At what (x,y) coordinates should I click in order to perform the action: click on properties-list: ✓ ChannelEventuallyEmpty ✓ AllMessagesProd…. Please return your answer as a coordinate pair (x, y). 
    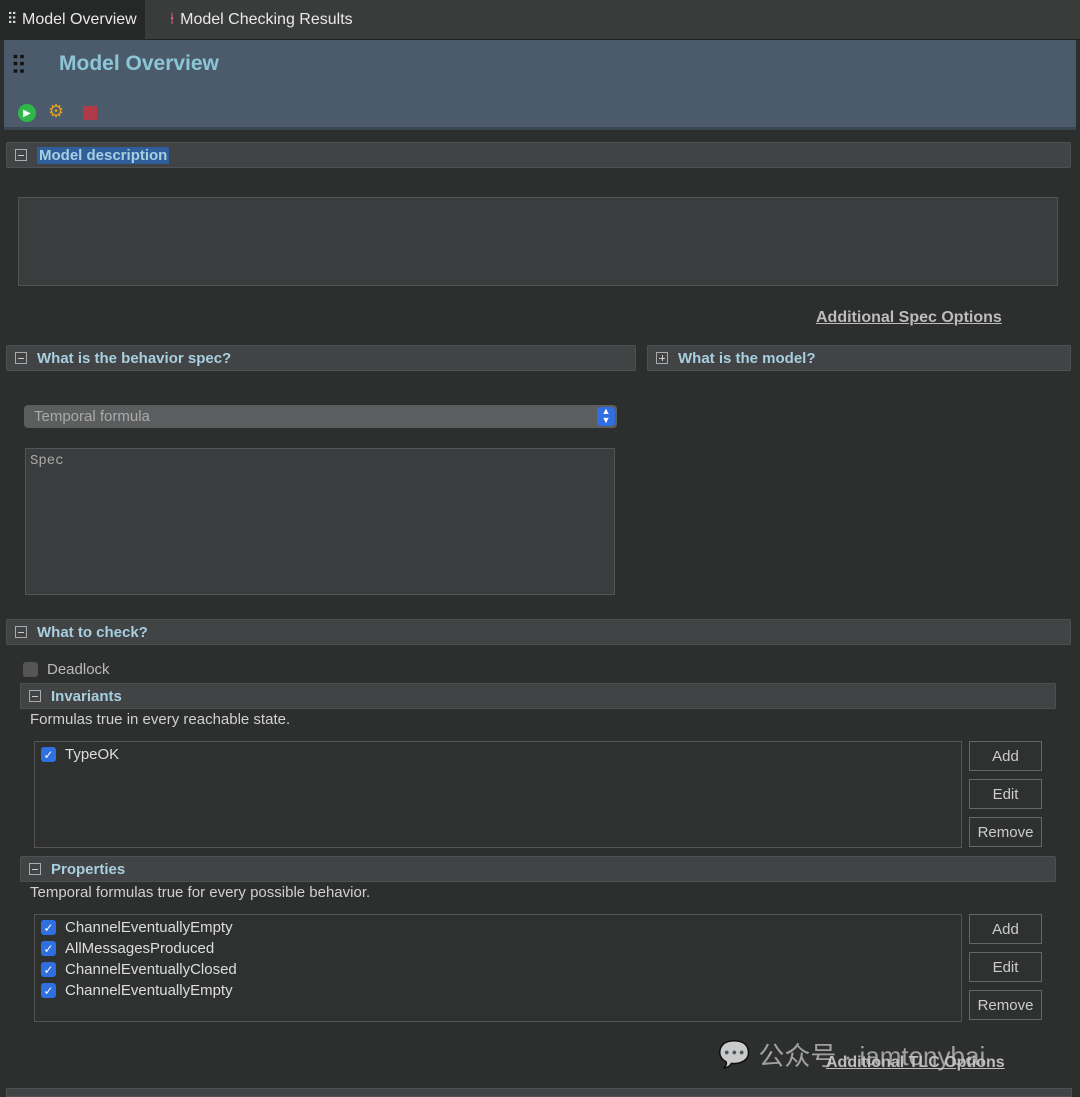
    Looking at the image, I should click on (498, 968).